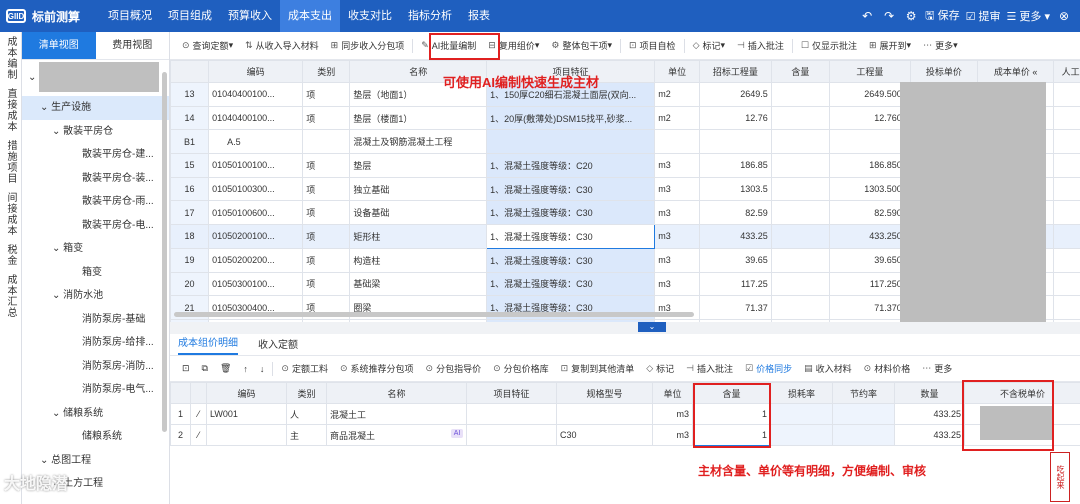  What do you see at coordinates (95, 414) in the screenshot?
I see `tree-item: ⌄ 储粮系统` at bounding box center [95, 414].